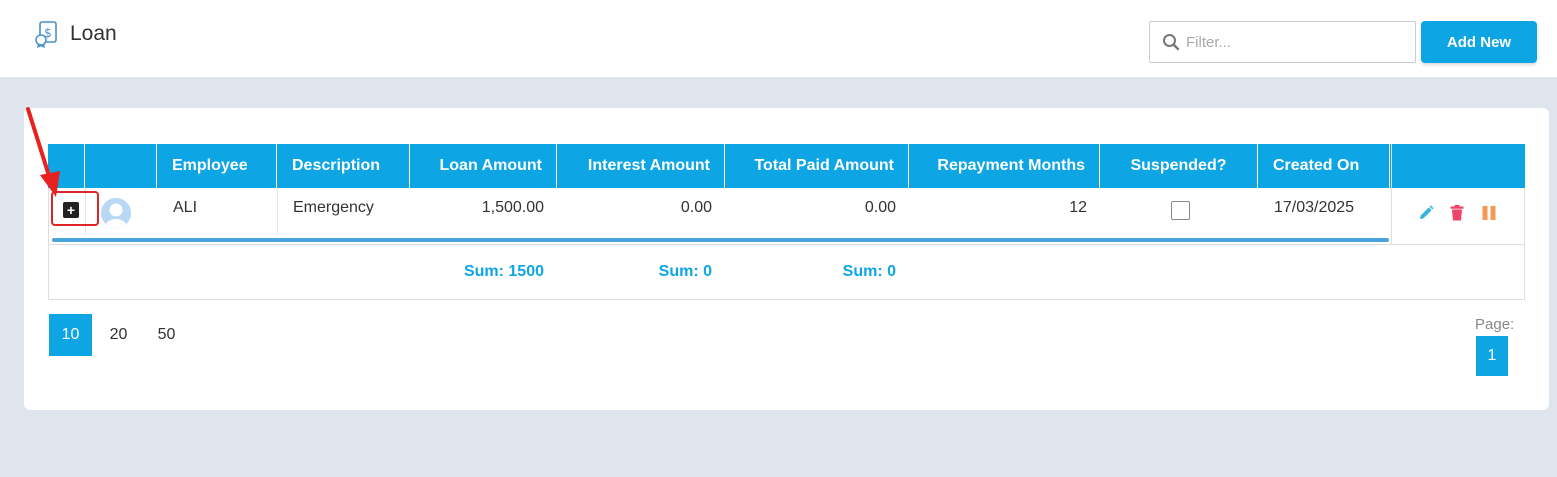 This screenshot has height=477, width=1557. I want to click on page-button-1: 1, so click(1492, 356).